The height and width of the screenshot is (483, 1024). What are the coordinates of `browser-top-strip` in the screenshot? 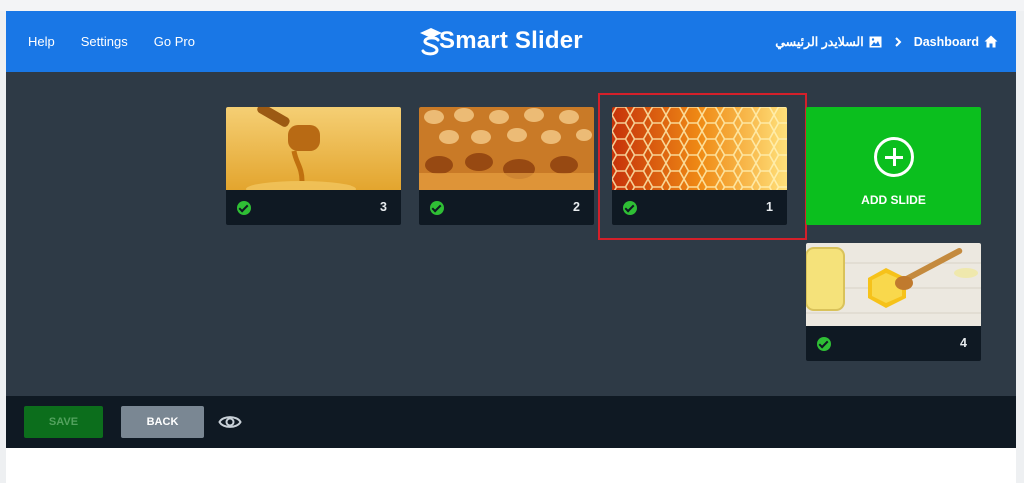 It's located at (512, 5).